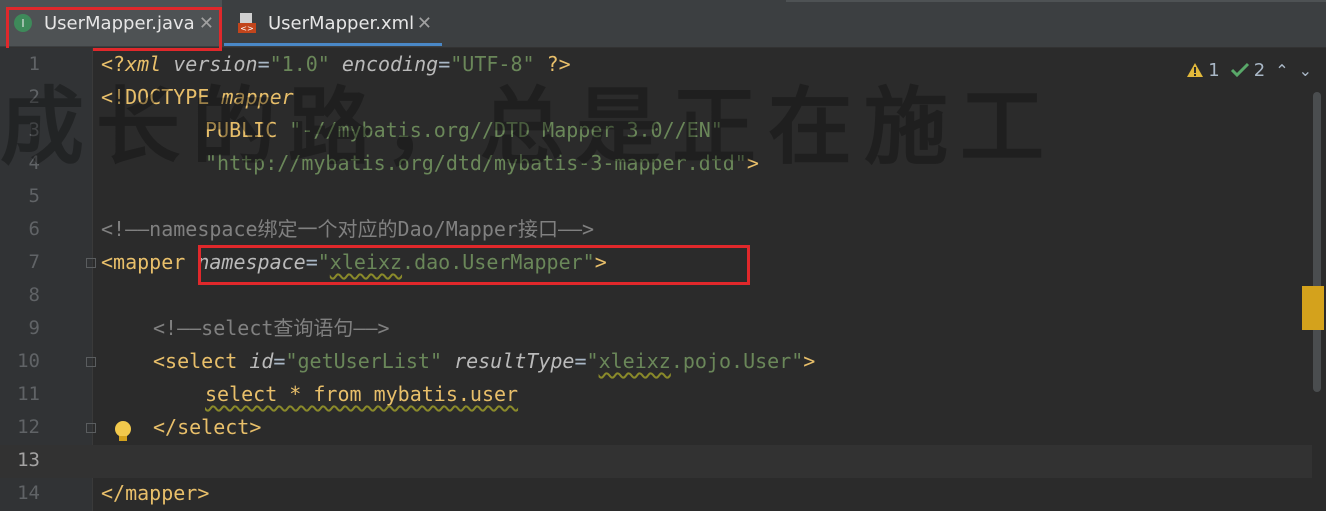 This screenshot has height=511, width=1326. I want to click on token: <?, so click(113, 64).